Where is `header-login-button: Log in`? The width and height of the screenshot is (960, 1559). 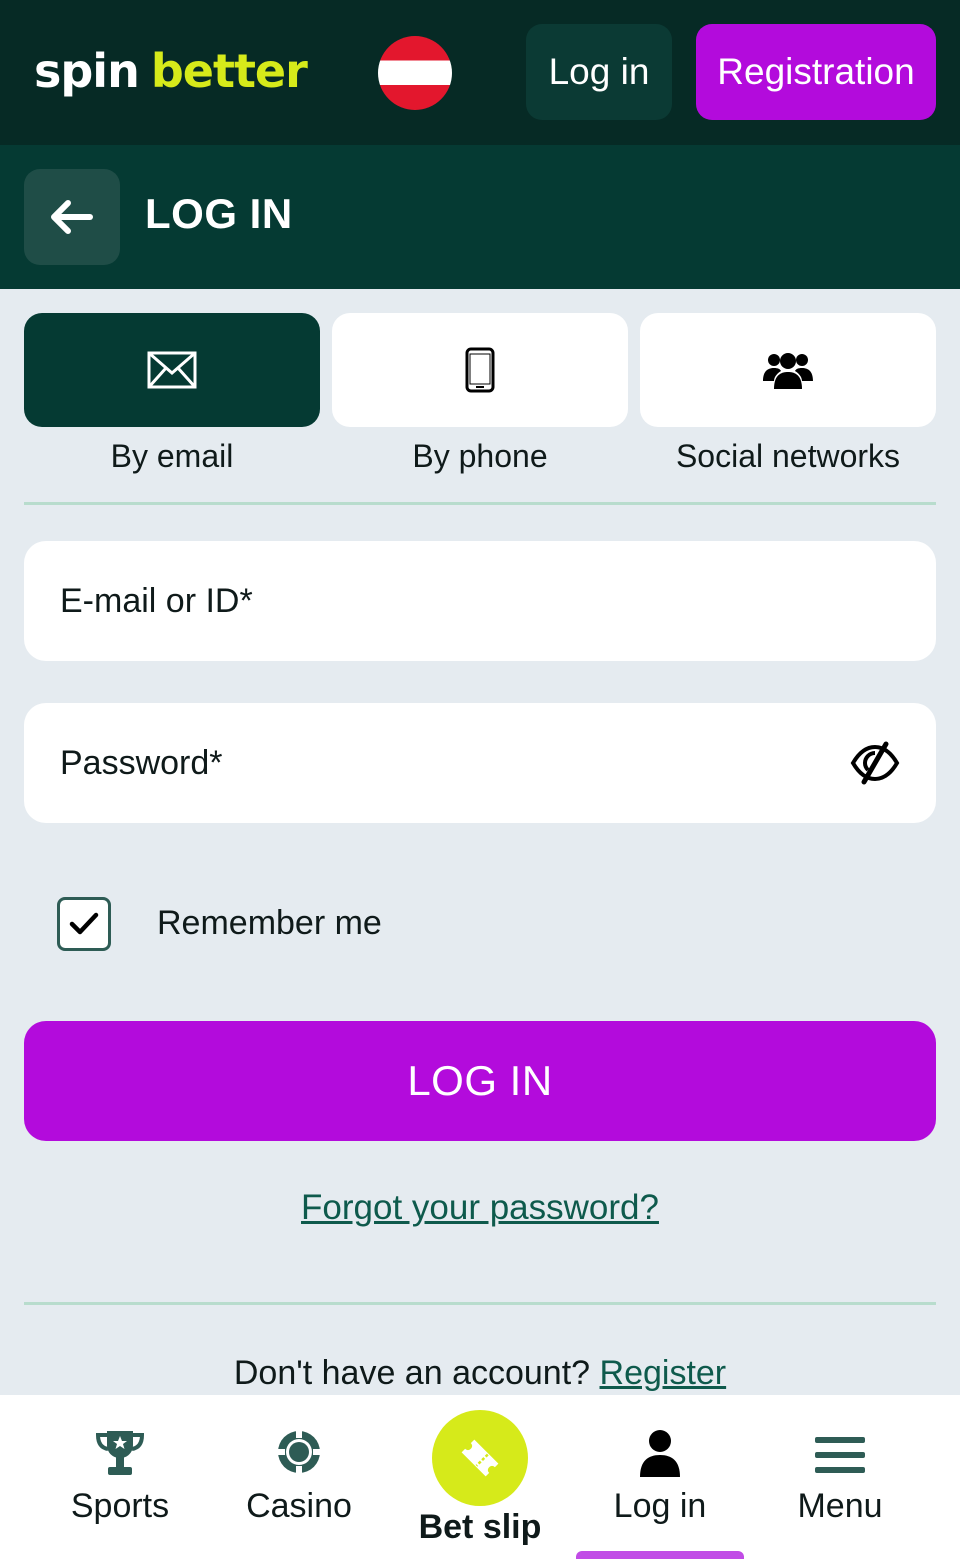
header-login-button: Log in is located at coordinates (599, 72).